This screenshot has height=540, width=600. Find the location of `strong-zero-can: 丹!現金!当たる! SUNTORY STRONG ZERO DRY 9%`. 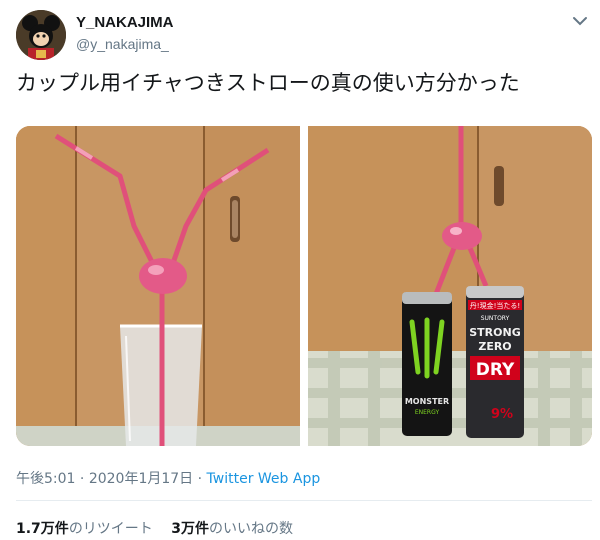

strong-zero-can: 丹!現金!当たる! SUNTORY STRONG ZERO DRY 9% is located at coordinates (495, 362).